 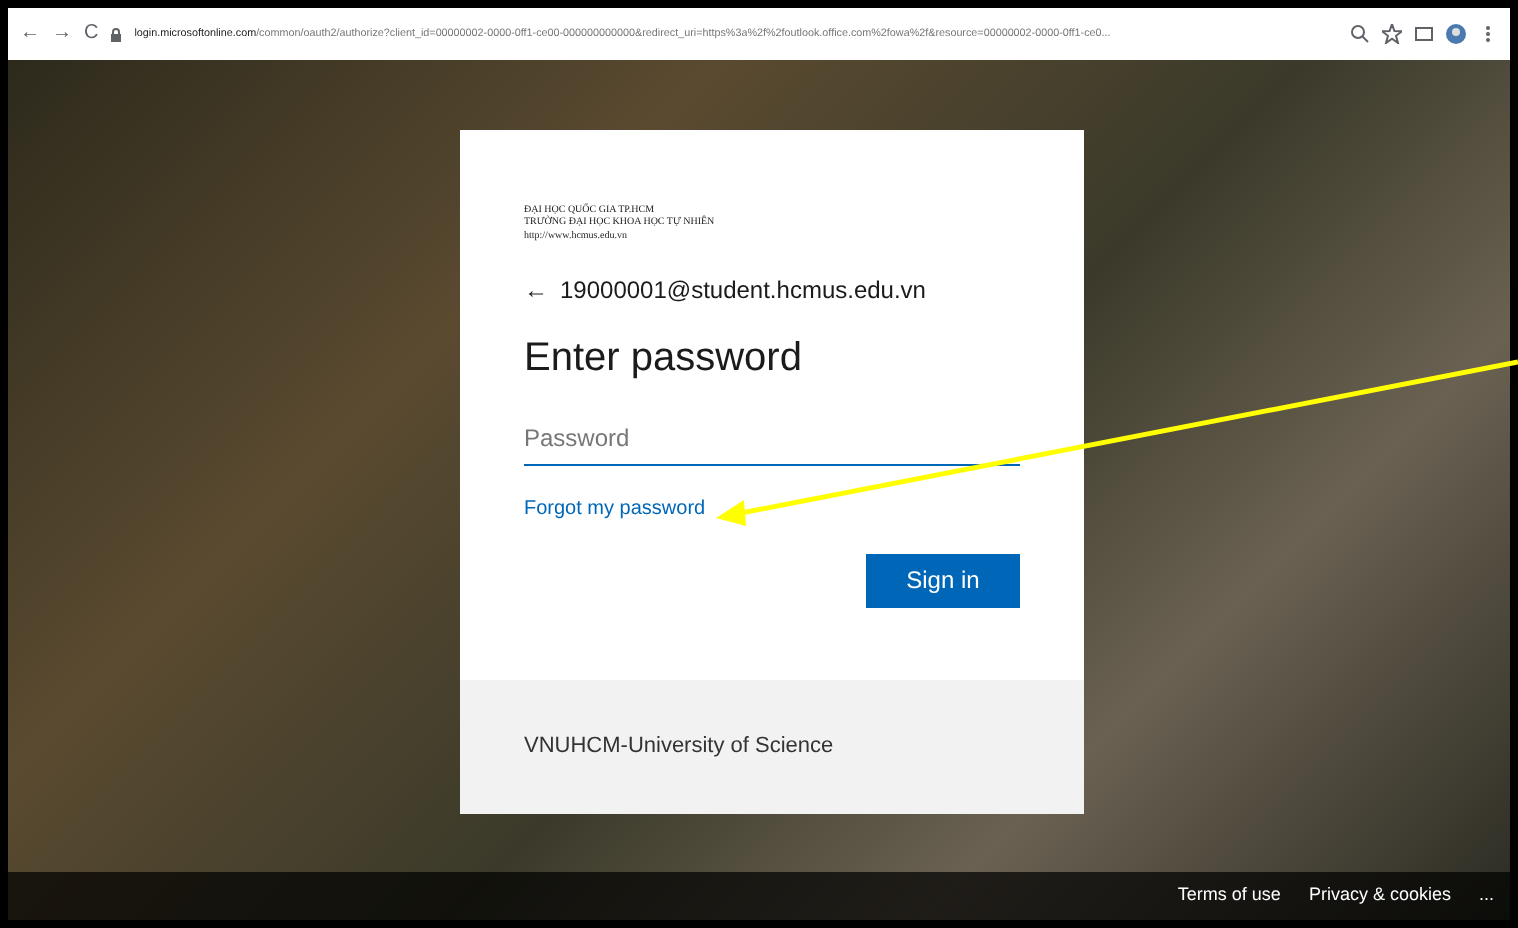 I want to click on forgot-password-link: Forgot my password, so click(x=615, y=508).